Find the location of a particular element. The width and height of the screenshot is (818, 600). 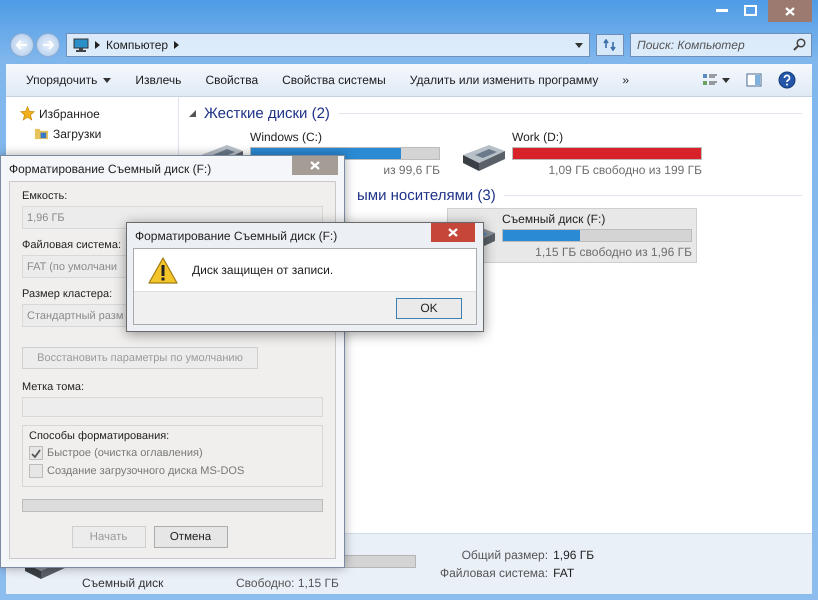

minimize-icon is located at coordinates (722, 10).